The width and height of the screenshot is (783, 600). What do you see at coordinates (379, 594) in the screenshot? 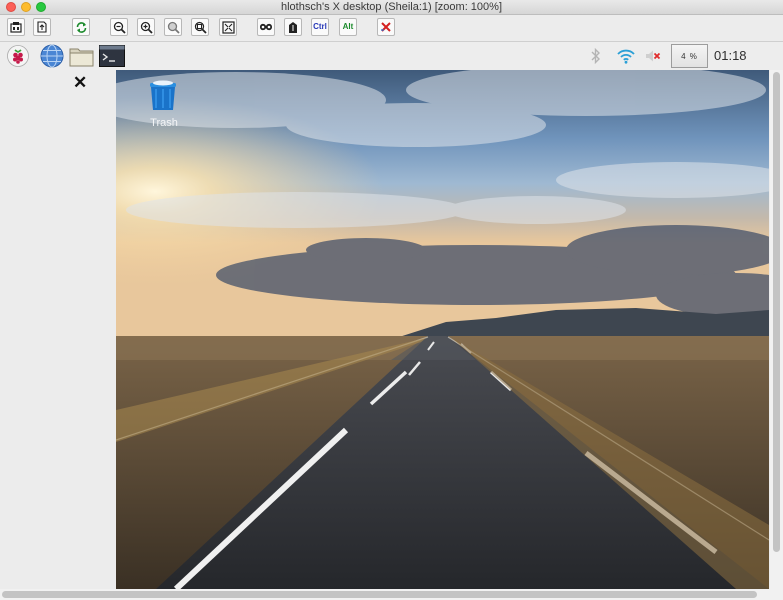
I see `horizontal-scroll-thumb` at bounding box center [379, 594].